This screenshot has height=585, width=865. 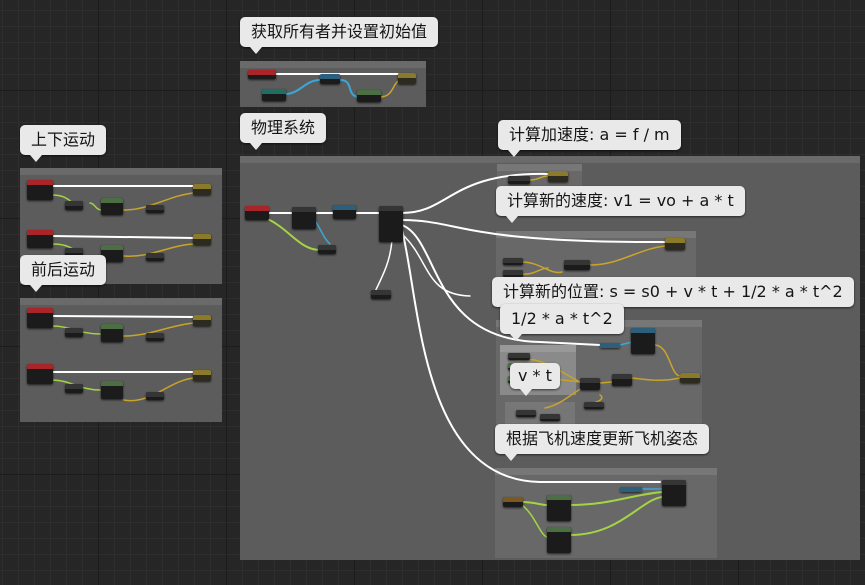 I want to click on event-node, so click(x=262, y=74).